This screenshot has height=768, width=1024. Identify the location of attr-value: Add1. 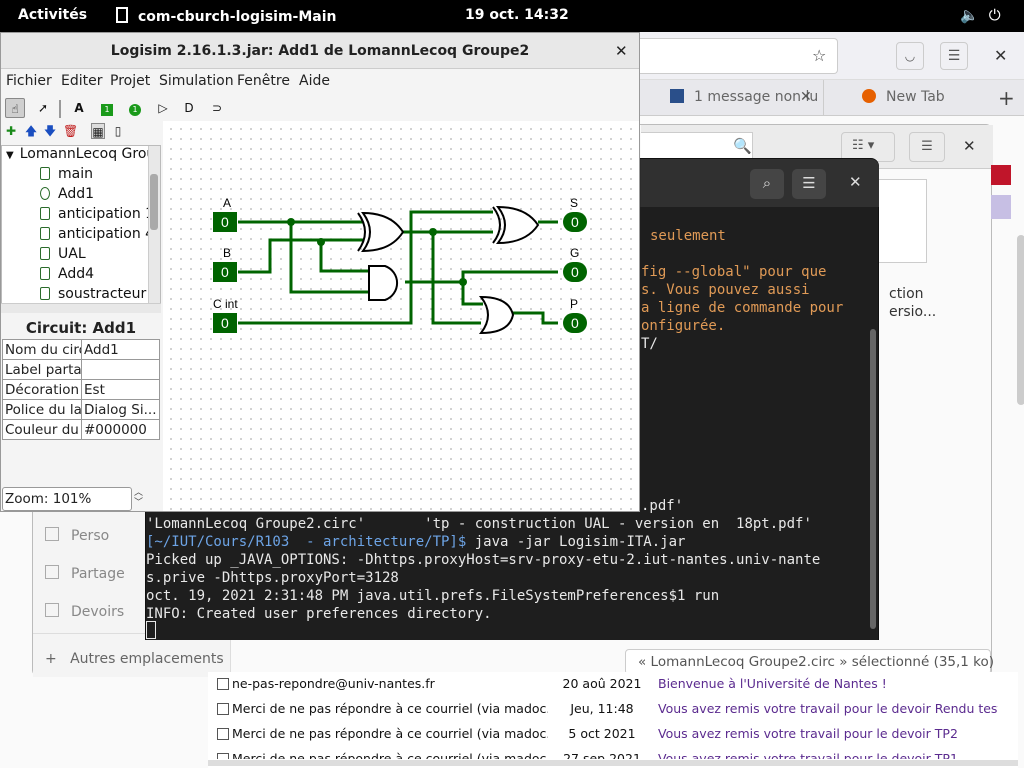
(120, 349).